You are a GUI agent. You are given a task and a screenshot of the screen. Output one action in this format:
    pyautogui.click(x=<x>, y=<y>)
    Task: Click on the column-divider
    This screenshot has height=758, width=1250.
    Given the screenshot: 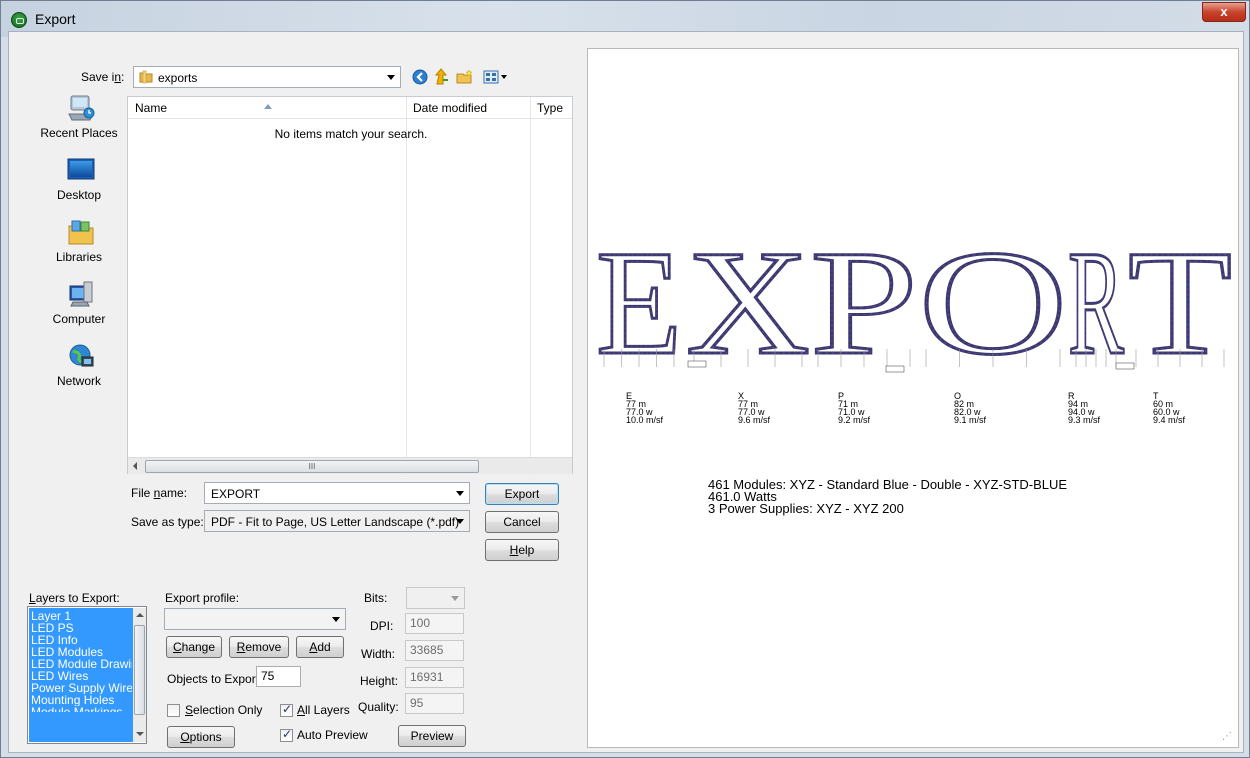 What is the action you would take?
    pyautogui.click(x=530, y=286)
    